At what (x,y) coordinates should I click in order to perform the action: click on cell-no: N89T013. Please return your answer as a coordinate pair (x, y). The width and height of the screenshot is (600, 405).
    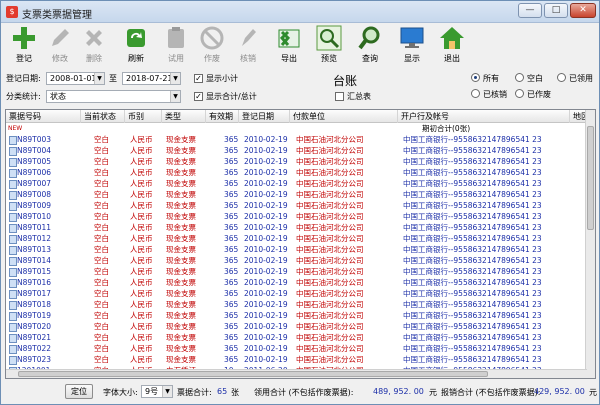
    Looking at the image, I should click on (44, 249).